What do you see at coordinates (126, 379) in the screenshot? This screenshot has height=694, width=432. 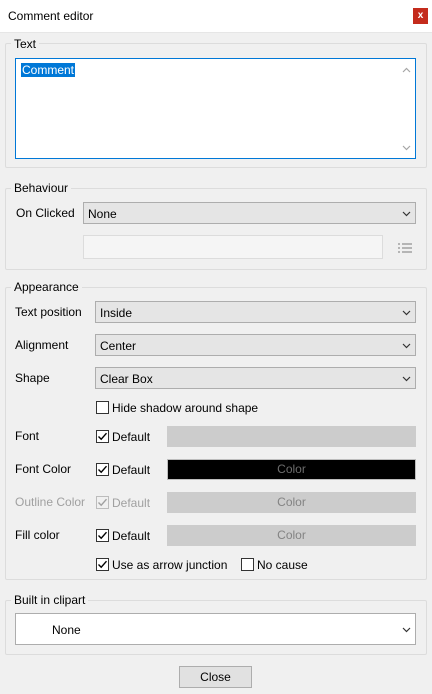 I see `shape-value: Clear Box` at bounding box center [126, 379].